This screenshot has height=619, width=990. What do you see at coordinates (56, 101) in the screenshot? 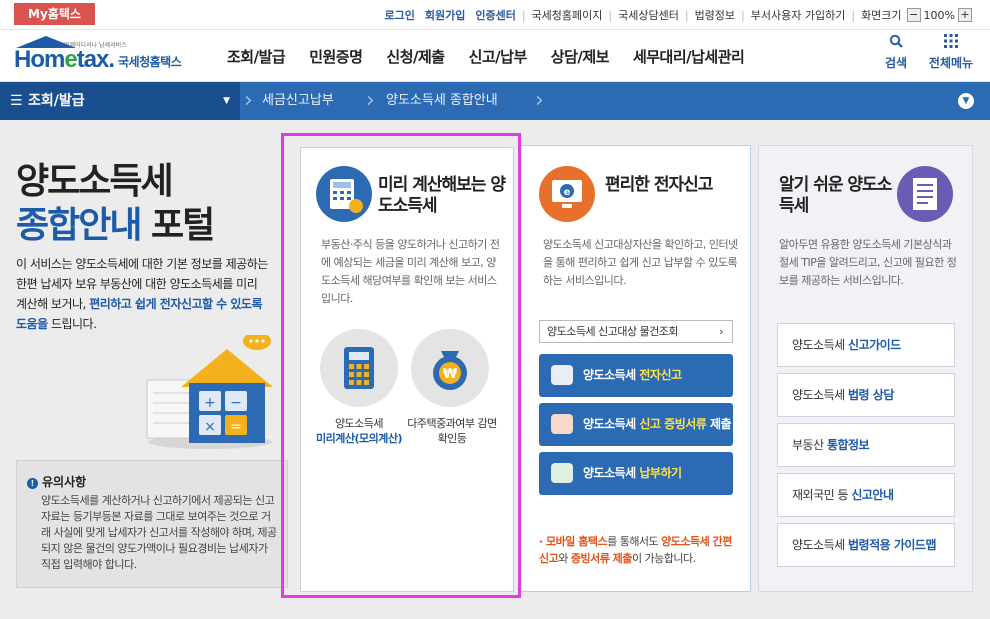
I see `breadcrumb-menu-label: 조회/발급` at bounding box center [56, 101].